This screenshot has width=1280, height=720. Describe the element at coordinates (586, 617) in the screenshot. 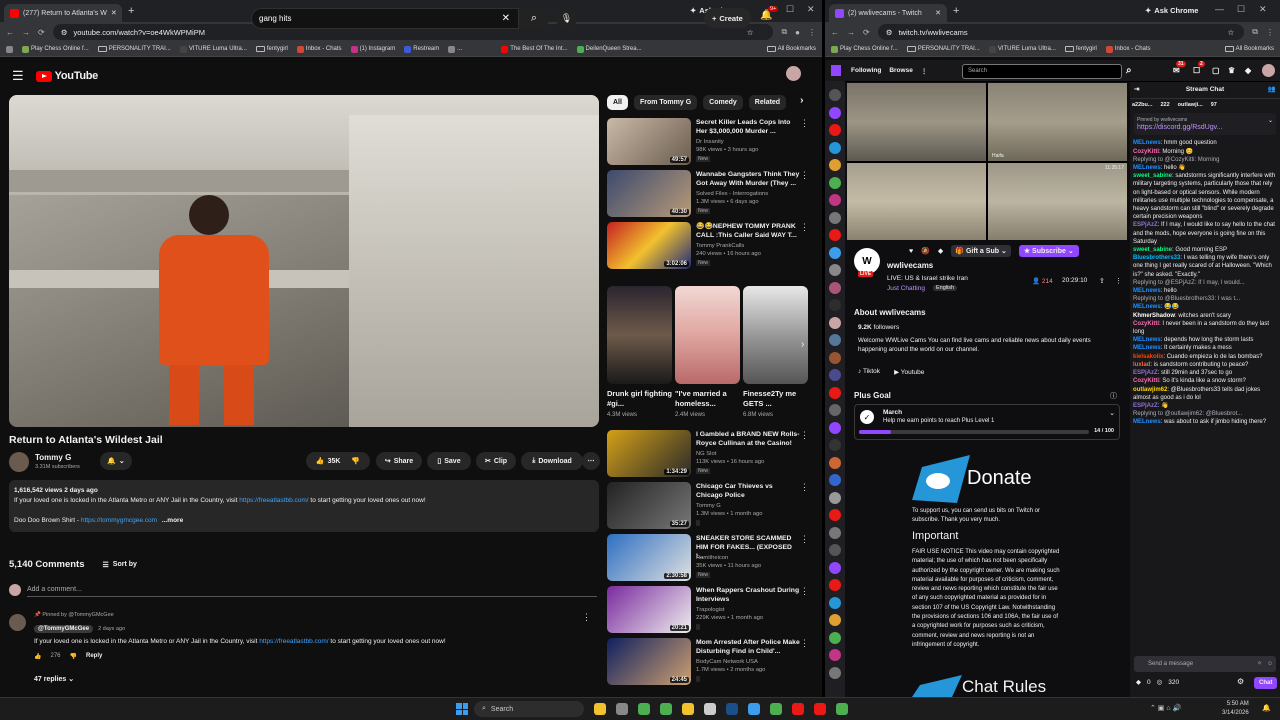

I see `comment-more-icon: ⋮` at that location.